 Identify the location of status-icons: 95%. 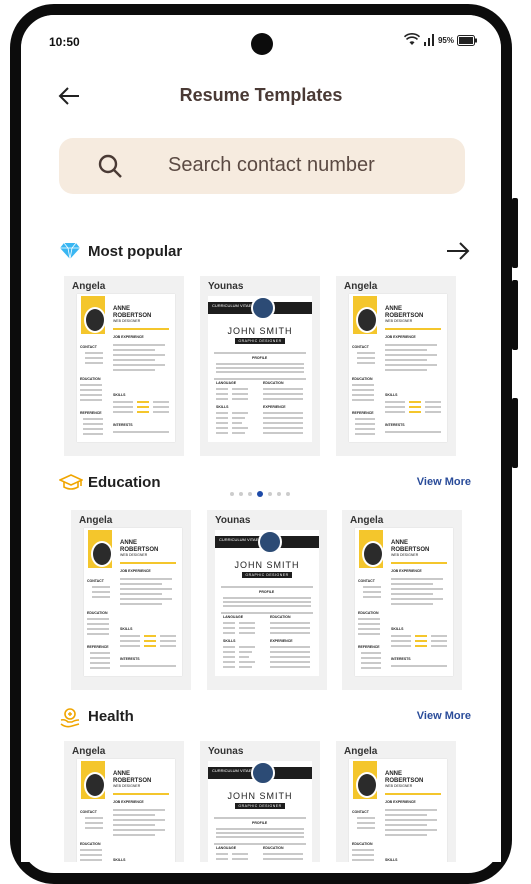
(440, 40).